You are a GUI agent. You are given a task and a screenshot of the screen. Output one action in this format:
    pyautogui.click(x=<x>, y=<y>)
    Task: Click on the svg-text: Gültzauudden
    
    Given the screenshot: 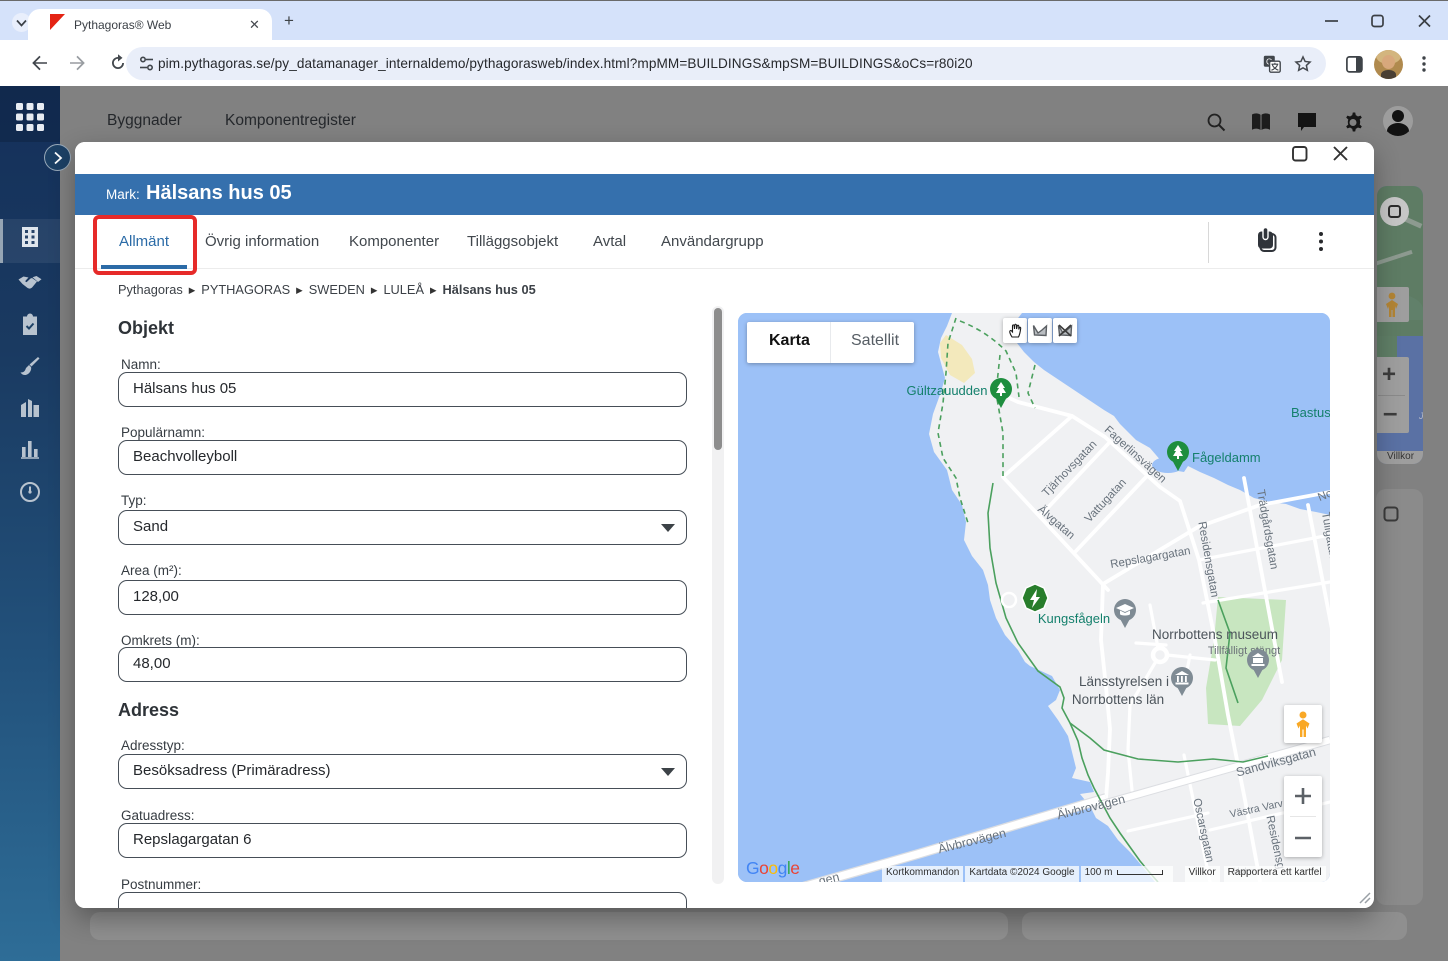 What is the action you would take?
    pyautogui.click(x=947, y=390)
    